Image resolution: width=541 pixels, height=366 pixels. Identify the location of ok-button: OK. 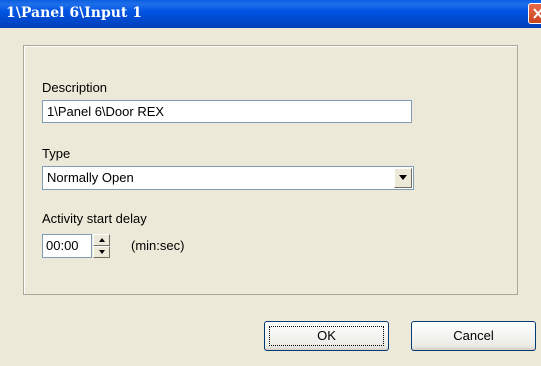
(326, 336).